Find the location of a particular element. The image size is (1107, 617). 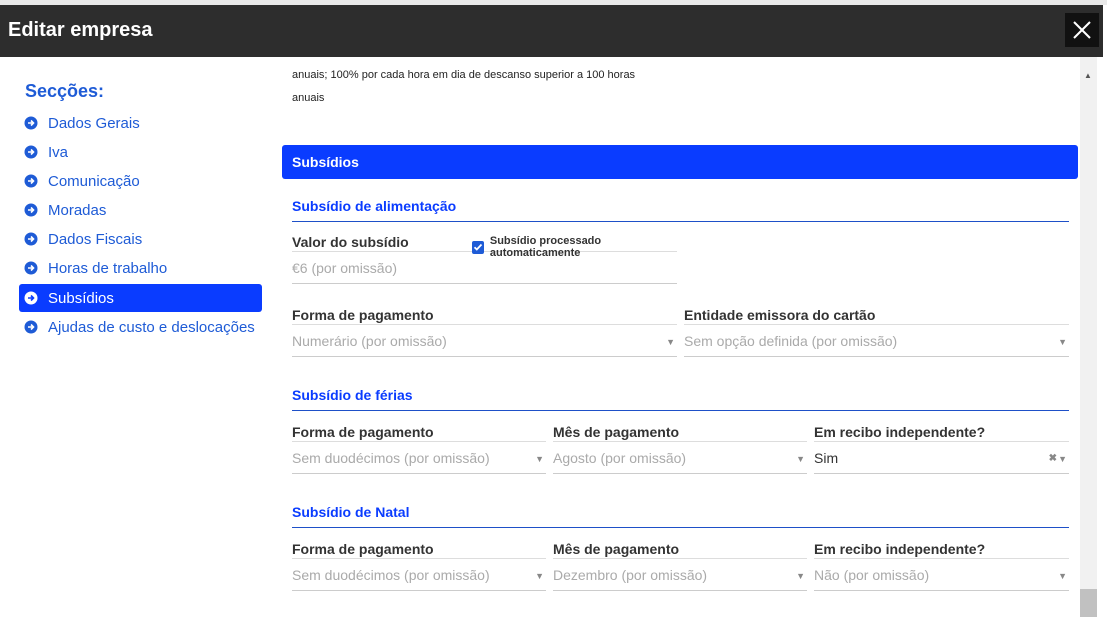

entidade-emissora-select: Sem opção definida (por omissão) ▼ is located at coordinates (876, 341).